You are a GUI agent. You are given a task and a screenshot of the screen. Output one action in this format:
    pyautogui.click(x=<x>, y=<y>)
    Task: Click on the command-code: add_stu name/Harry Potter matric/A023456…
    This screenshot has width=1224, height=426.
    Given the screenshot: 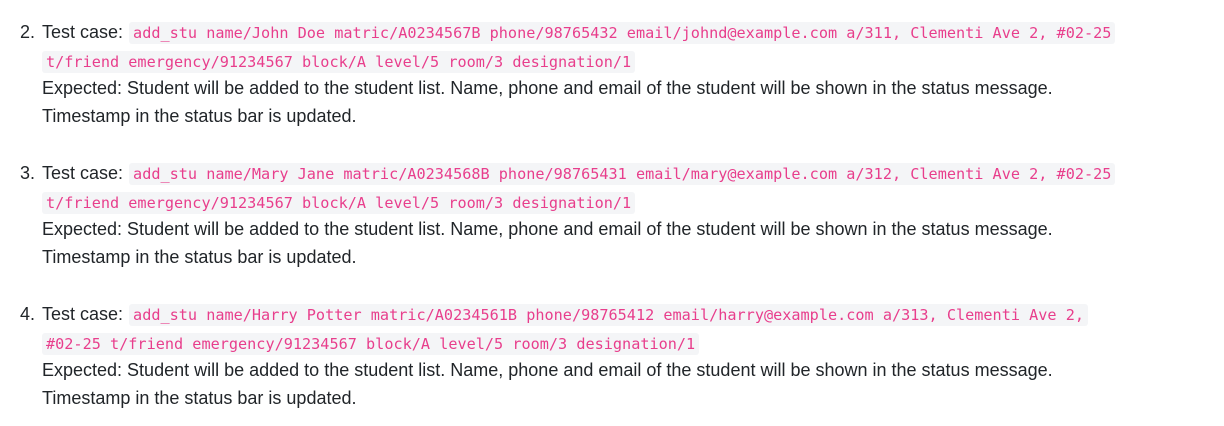 What is the action you would take?
    pyautogui.click(x=608, y=315)
    